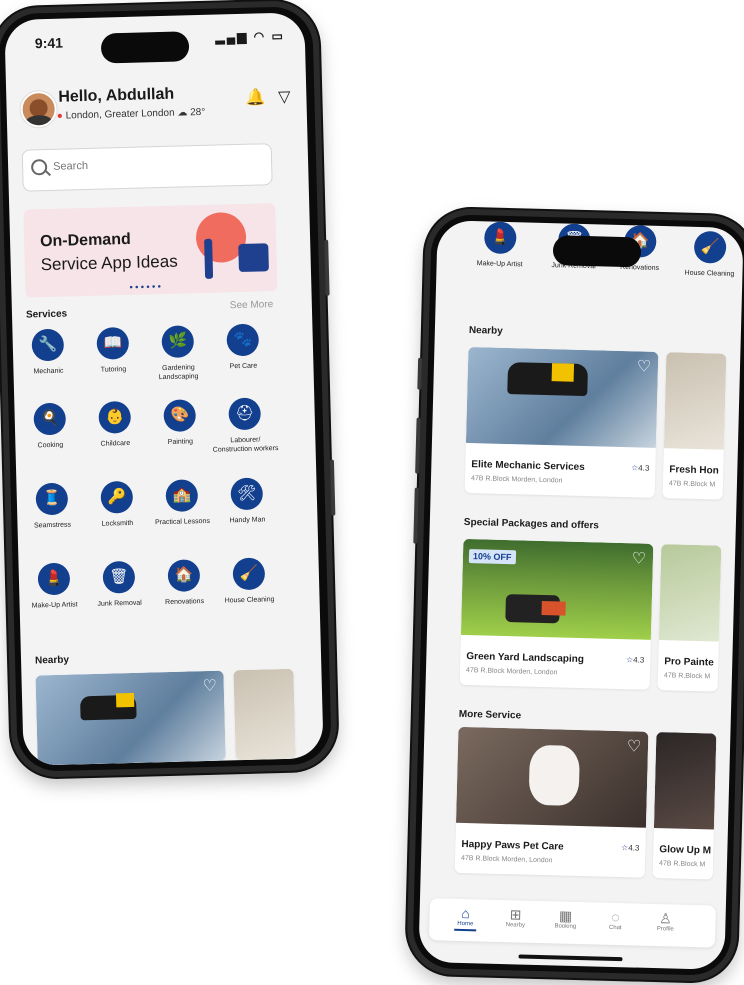 The image size is (744, 985). What do you see at coordinates (666, 918) in the screenshot?
I see `profile-icon: ♙` at bounding box center [666, 918].